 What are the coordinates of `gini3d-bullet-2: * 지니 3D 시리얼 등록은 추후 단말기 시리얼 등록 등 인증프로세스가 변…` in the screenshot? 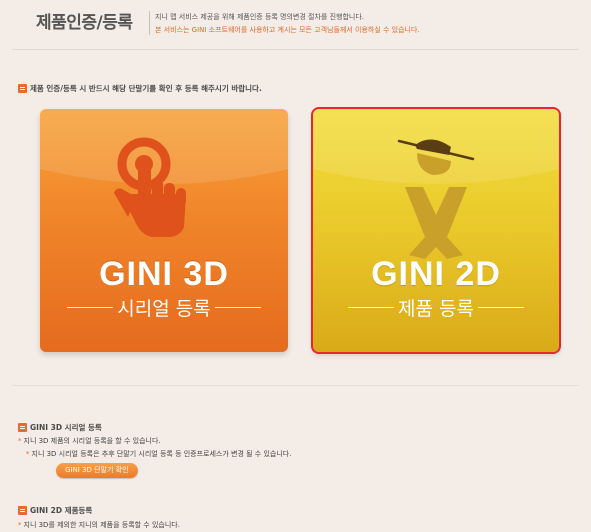 It's located at (158, 454).